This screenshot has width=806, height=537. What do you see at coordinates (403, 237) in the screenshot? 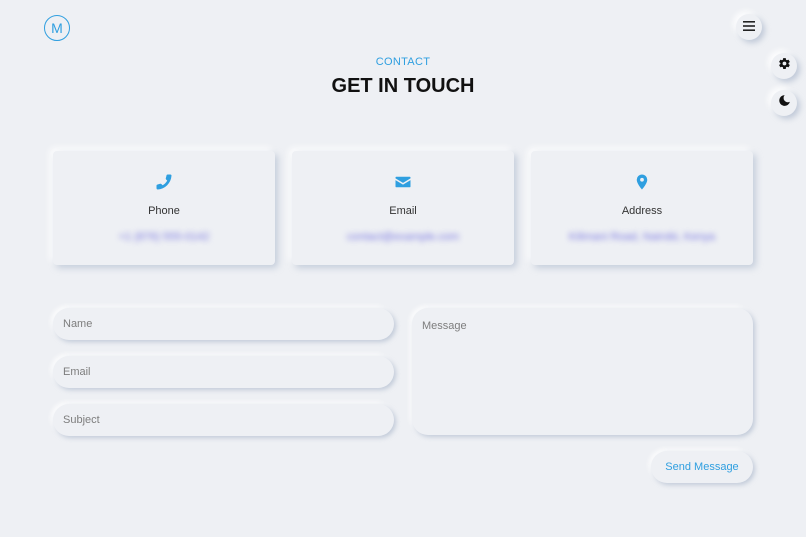
I see `email-value: contact@example.com` at bounding box center [403, 237].